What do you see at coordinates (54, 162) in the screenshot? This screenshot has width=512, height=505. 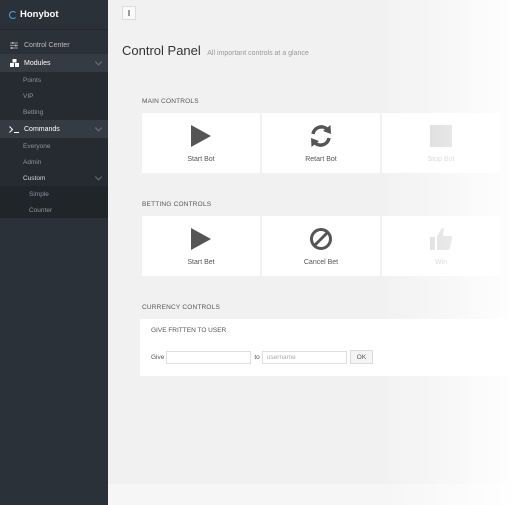 I see `sidebar-item-admin: Admin` at bounding box center [54, 162].